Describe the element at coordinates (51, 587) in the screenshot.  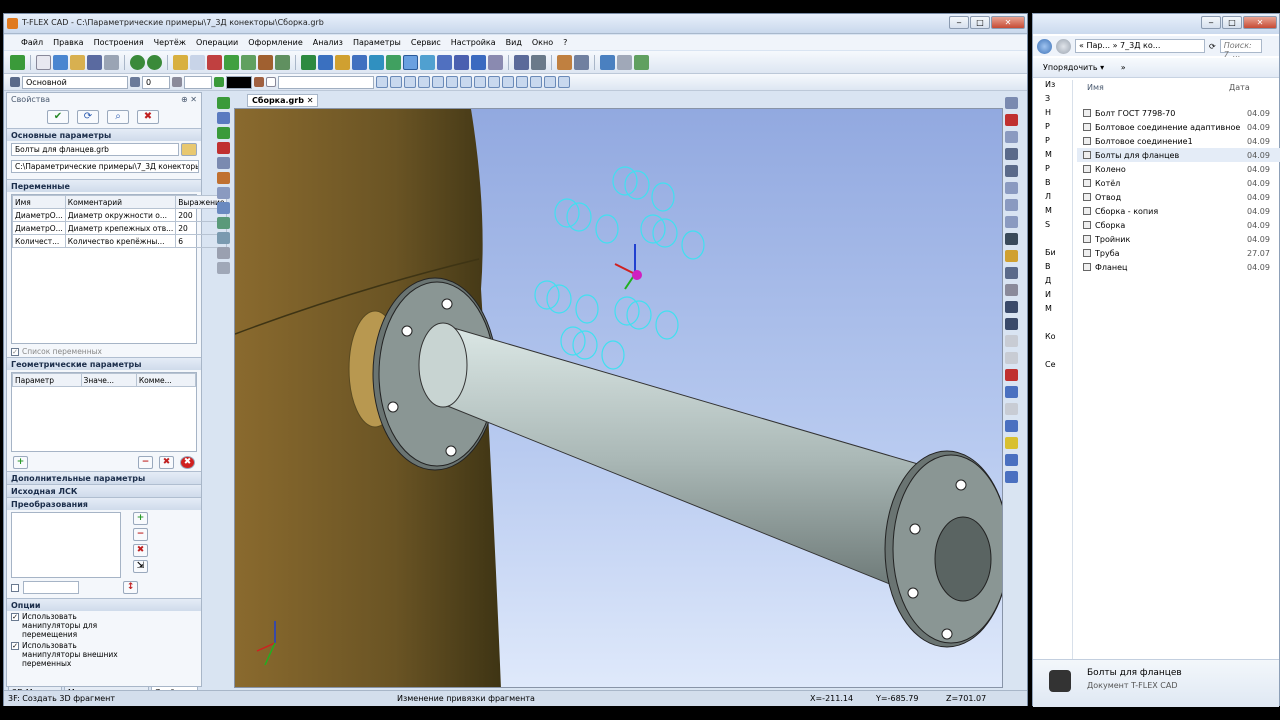
I see `transform-spinner` at that location.